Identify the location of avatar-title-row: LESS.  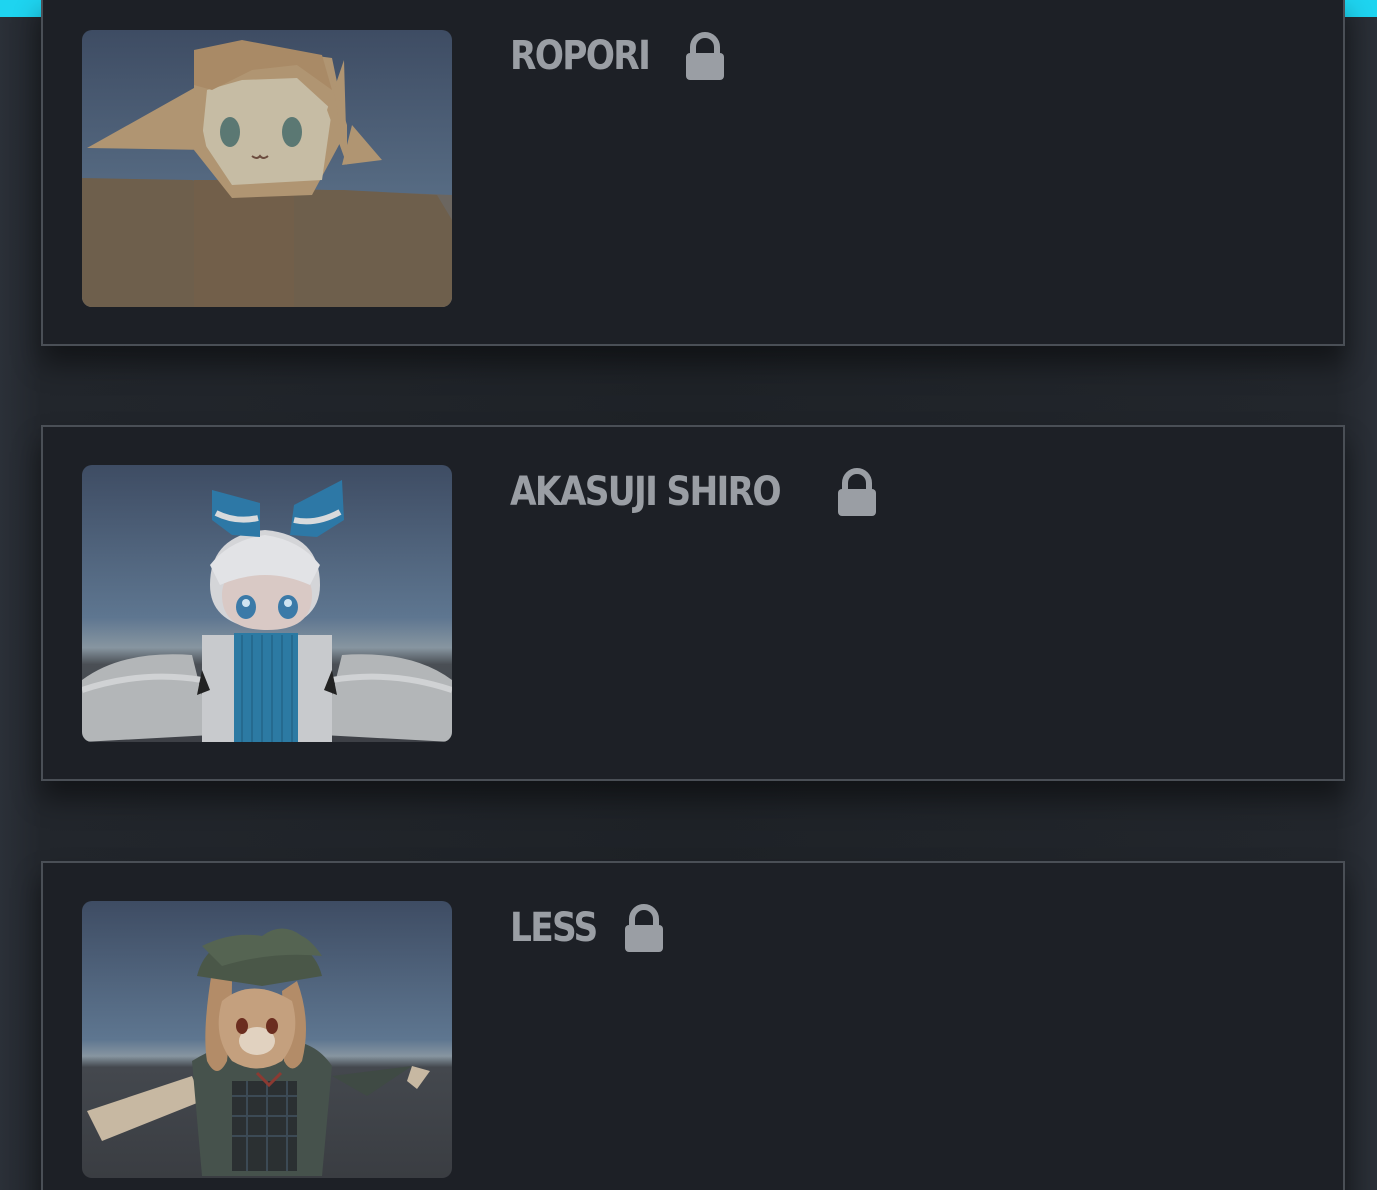
(587, 928).